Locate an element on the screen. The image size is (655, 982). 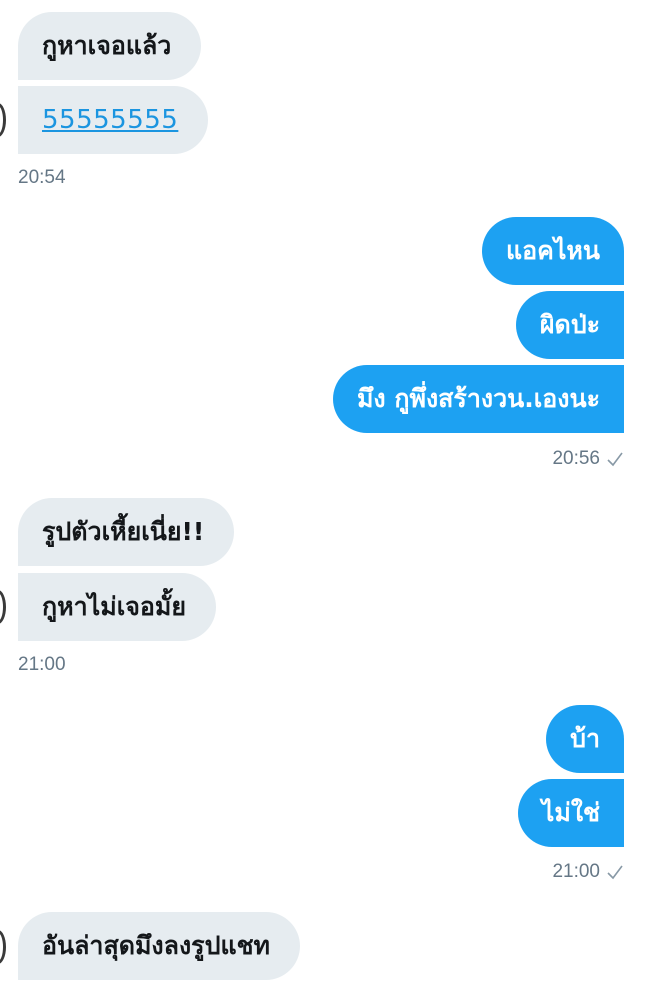
message-text: ไม่ใช่ is located at coordinates (570, 812).